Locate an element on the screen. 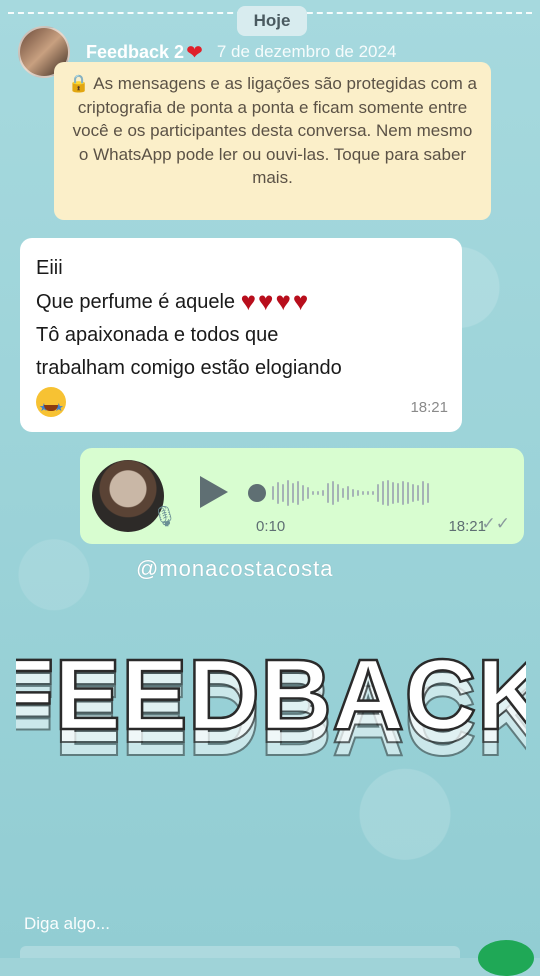 This screenshot has width=540, height=976. message-line is located at coordinates (241, 405).